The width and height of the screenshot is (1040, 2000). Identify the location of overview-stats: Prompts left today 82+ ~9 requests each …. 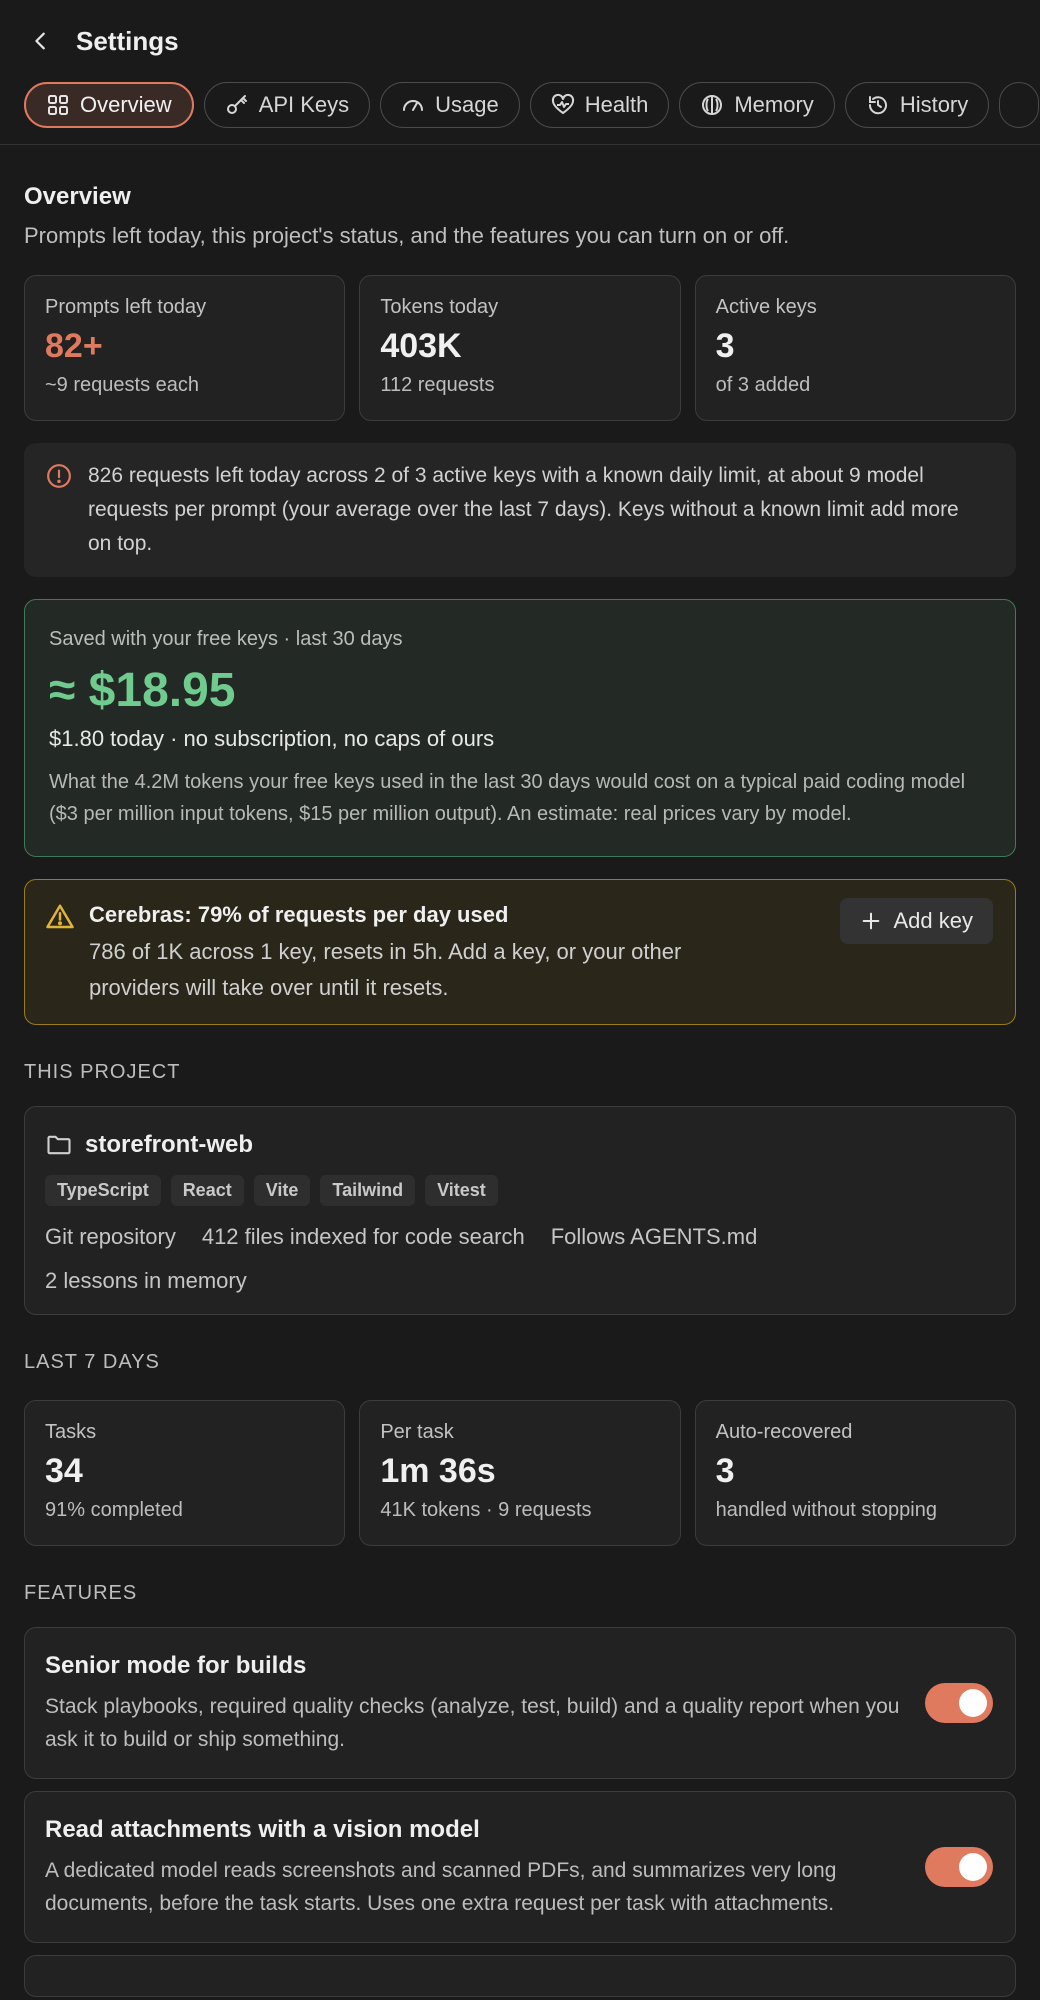
(520, 348).